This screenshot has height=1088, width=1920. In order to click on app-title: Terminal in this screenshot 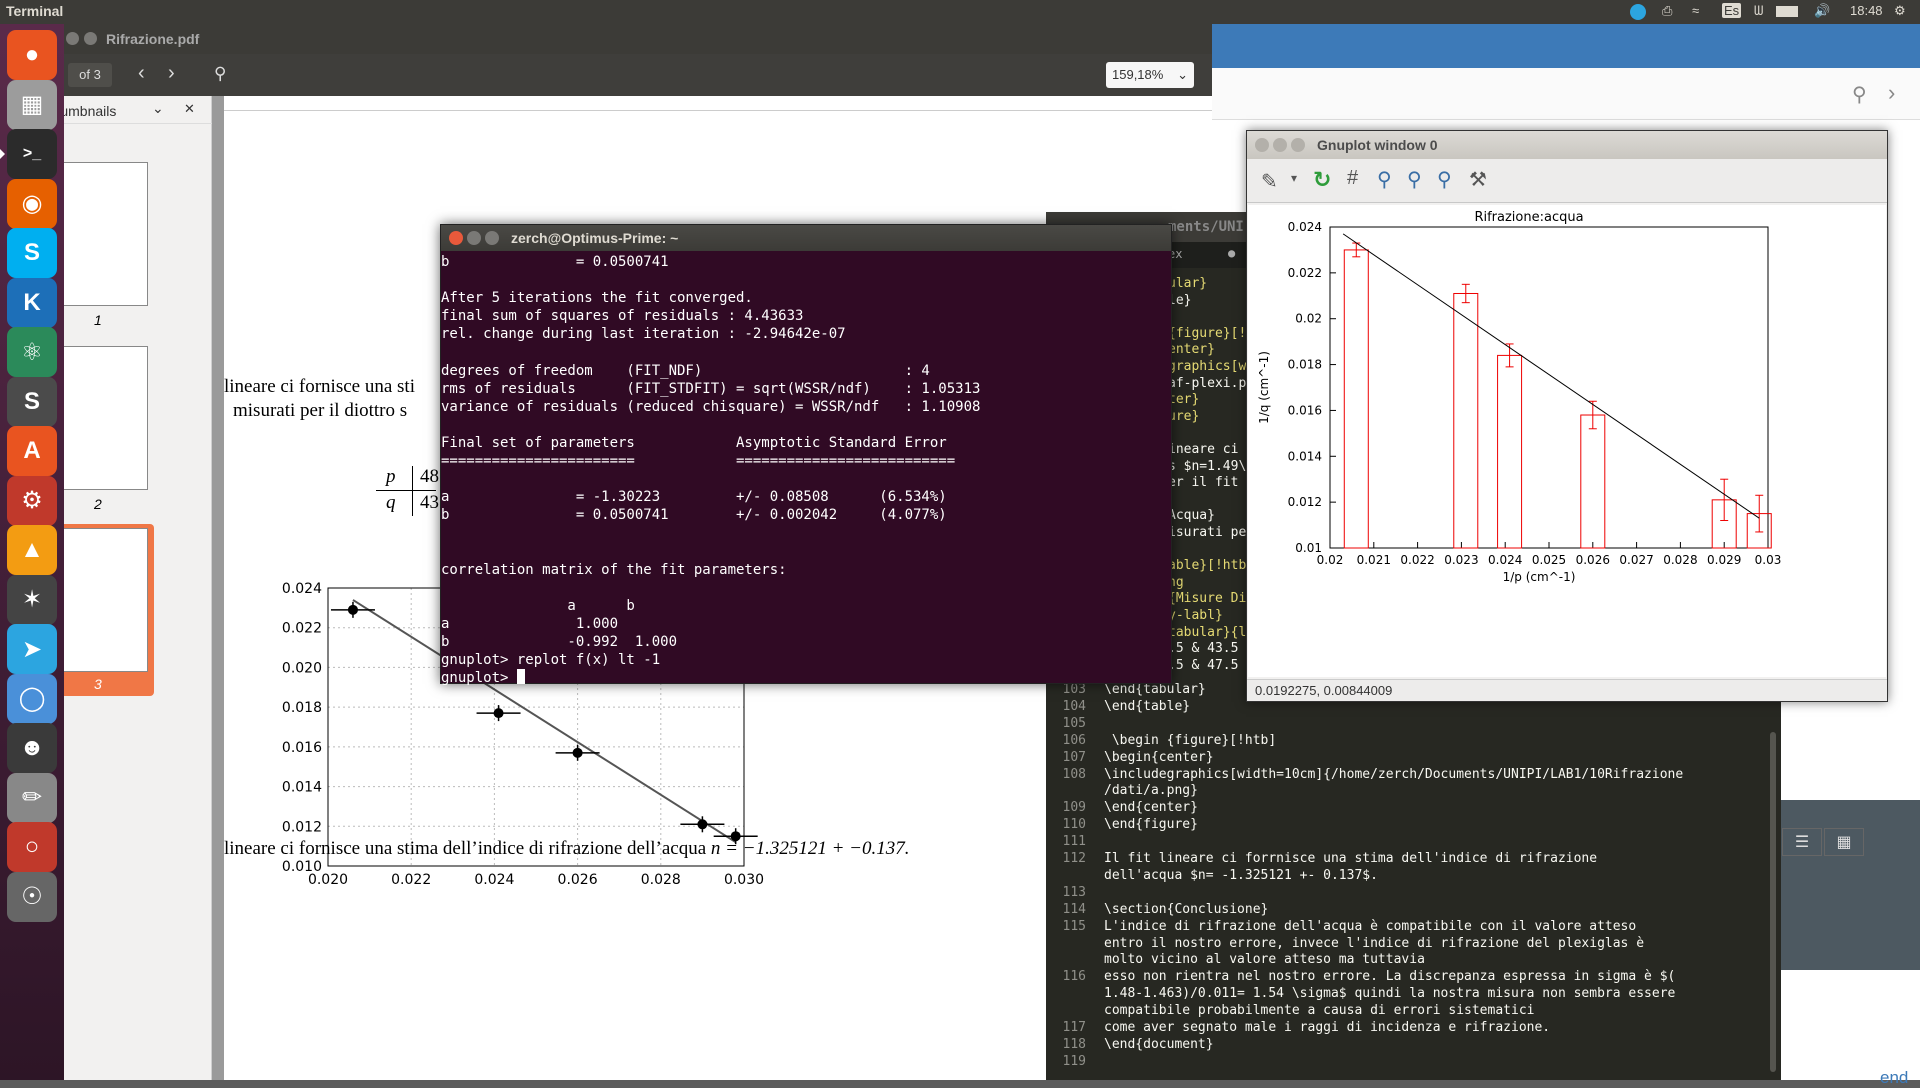, I will do `click(35, 11)`.